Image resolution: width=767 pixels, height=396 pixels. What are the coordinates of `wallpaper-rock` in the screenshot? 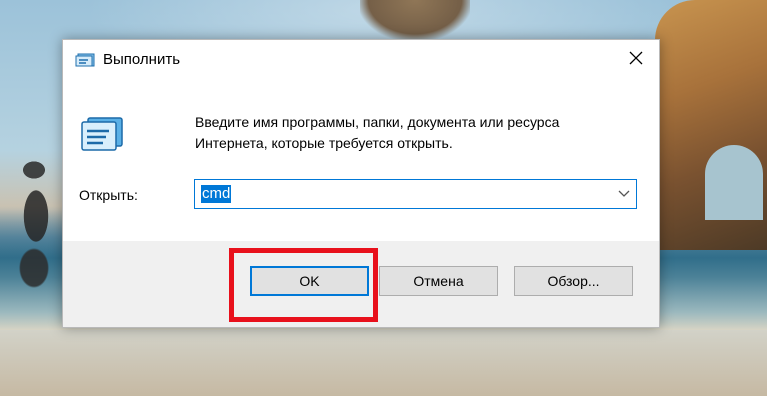 It's located at (415, 20).